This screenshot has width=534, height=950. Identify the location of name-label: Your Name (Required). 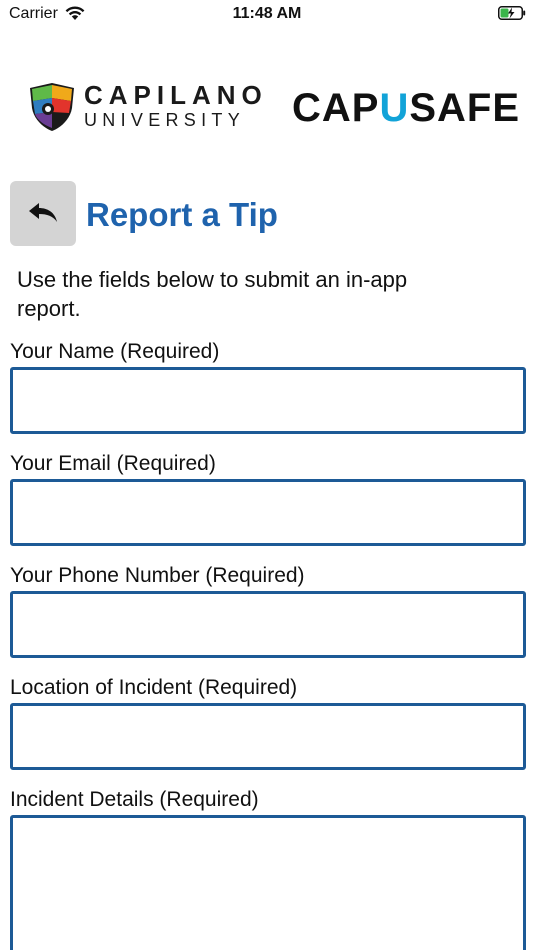
(115, 351).